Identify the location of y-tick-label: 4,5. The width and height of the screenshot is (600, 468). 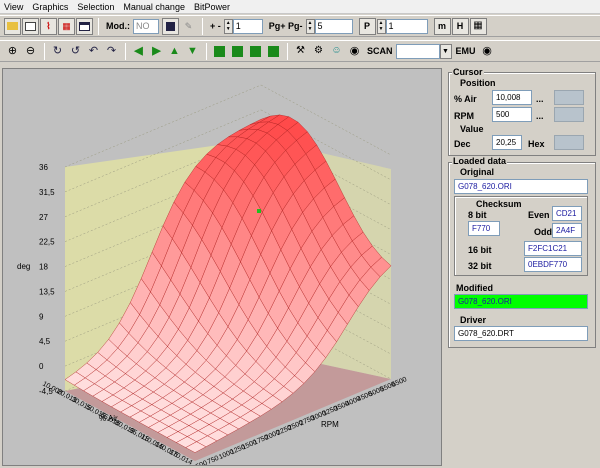
(45, 341).